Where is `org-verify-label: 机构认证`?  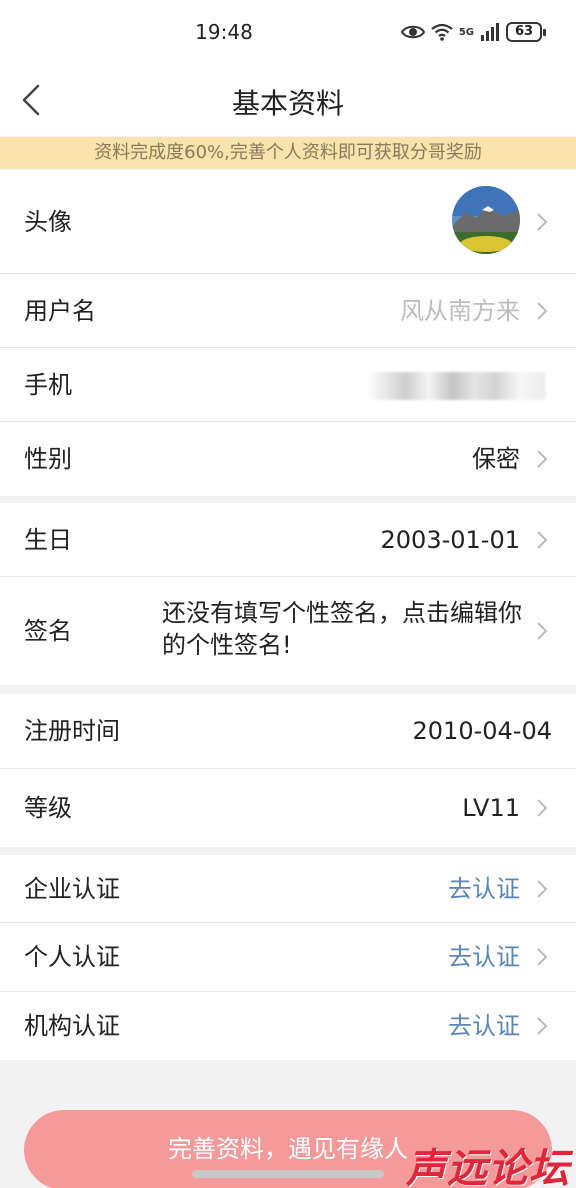 org-verify-label: 机构认证 is located at coordinates (72, 1026).